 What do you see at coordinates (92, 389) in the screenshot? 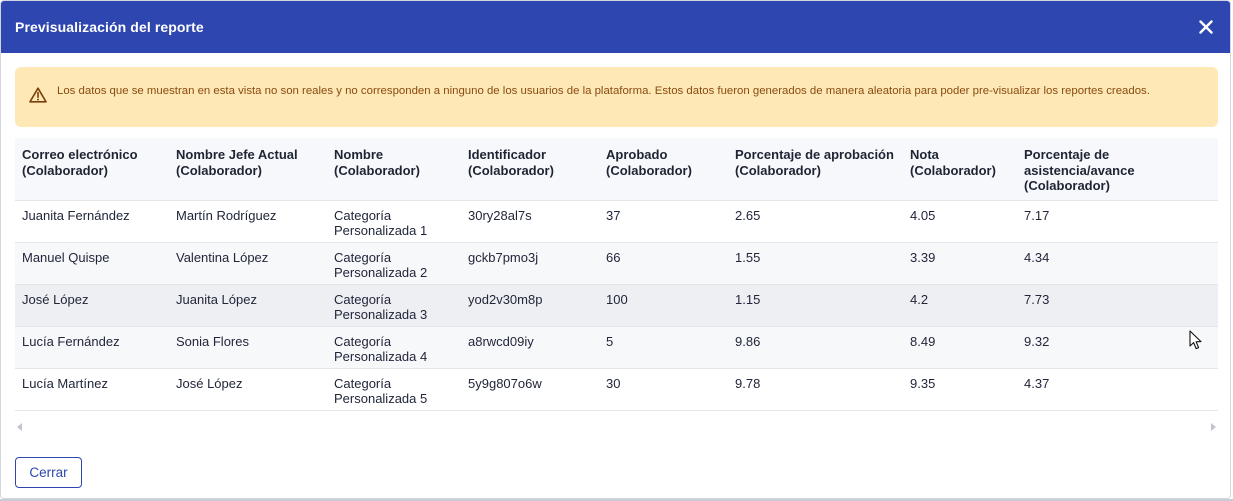
I see `table-cell: Lucía Martínez` at bounding box center [92, 389].